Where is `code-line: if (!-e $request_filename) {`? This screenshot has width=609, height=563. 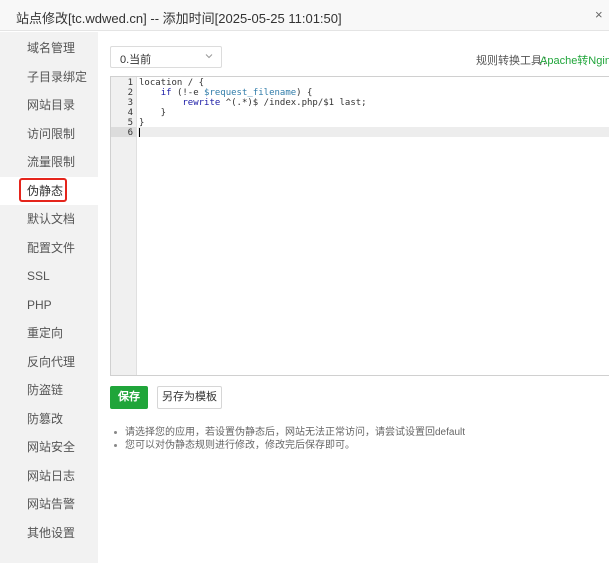
code-line: if (!-e $request_filename) { is located at coordinates (226, 93).